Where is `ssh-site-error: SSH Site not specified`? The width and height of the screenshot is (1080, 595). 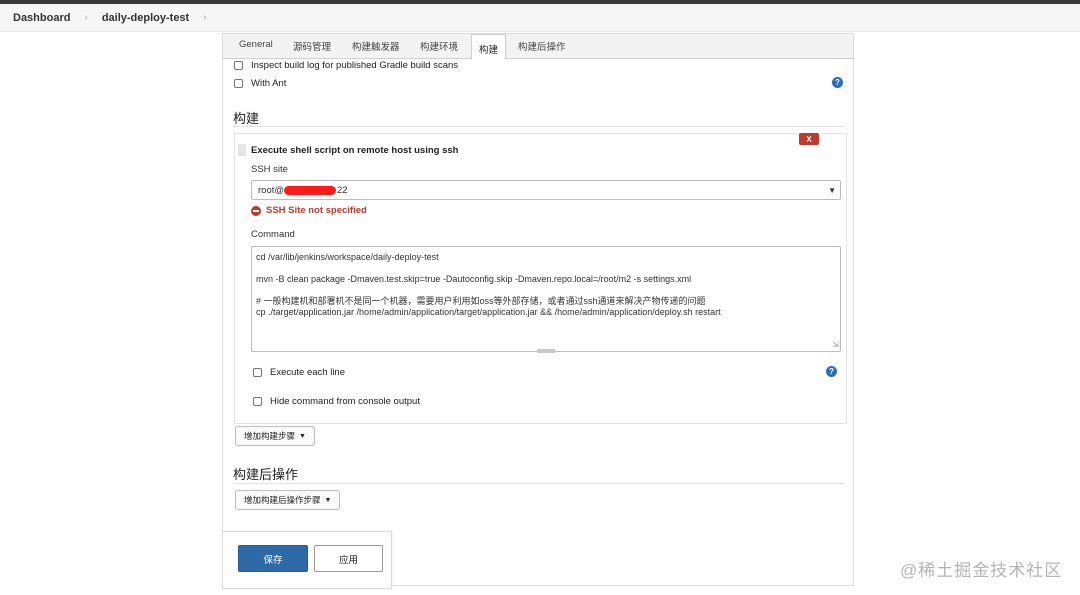
ssh-site-error: SSH Site not specified is located at coordinates (309, 210).